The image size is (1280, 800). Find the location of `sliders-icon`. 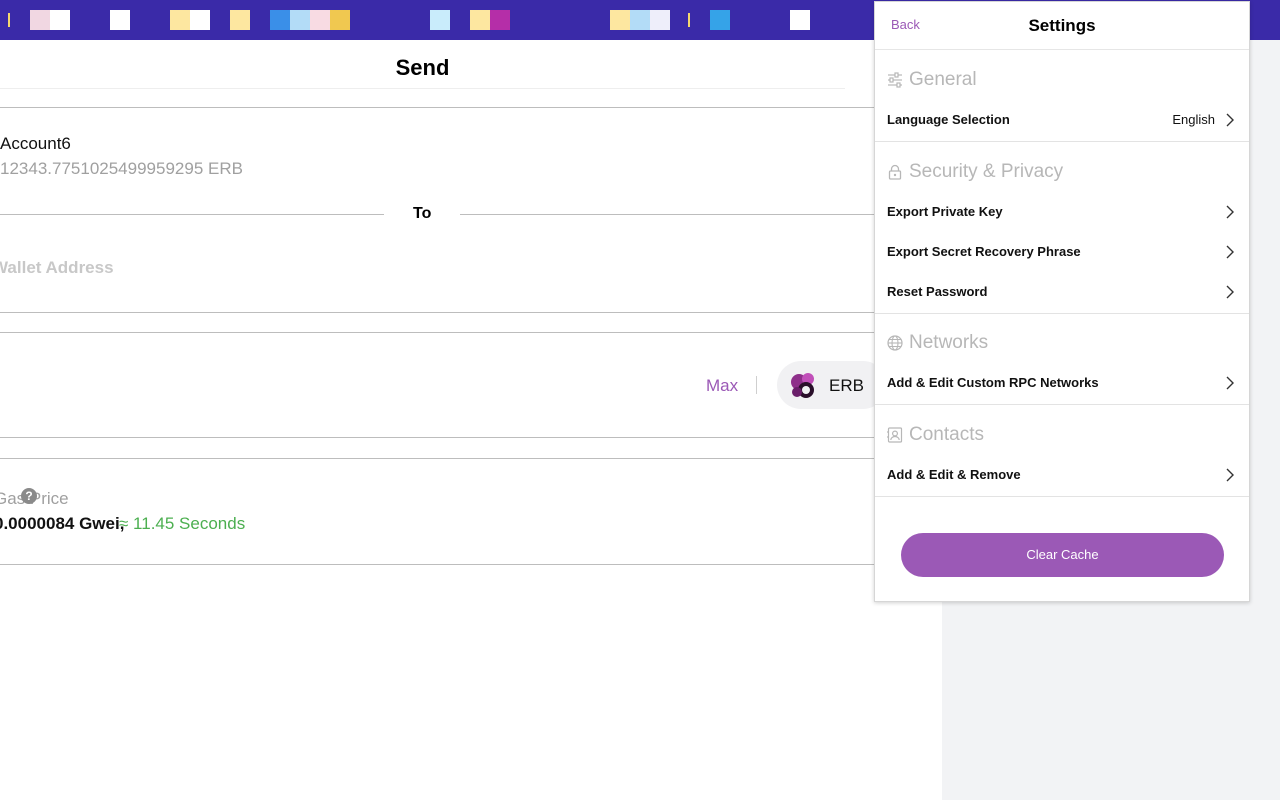

sliders-icon is located at coordinates (895, 80).